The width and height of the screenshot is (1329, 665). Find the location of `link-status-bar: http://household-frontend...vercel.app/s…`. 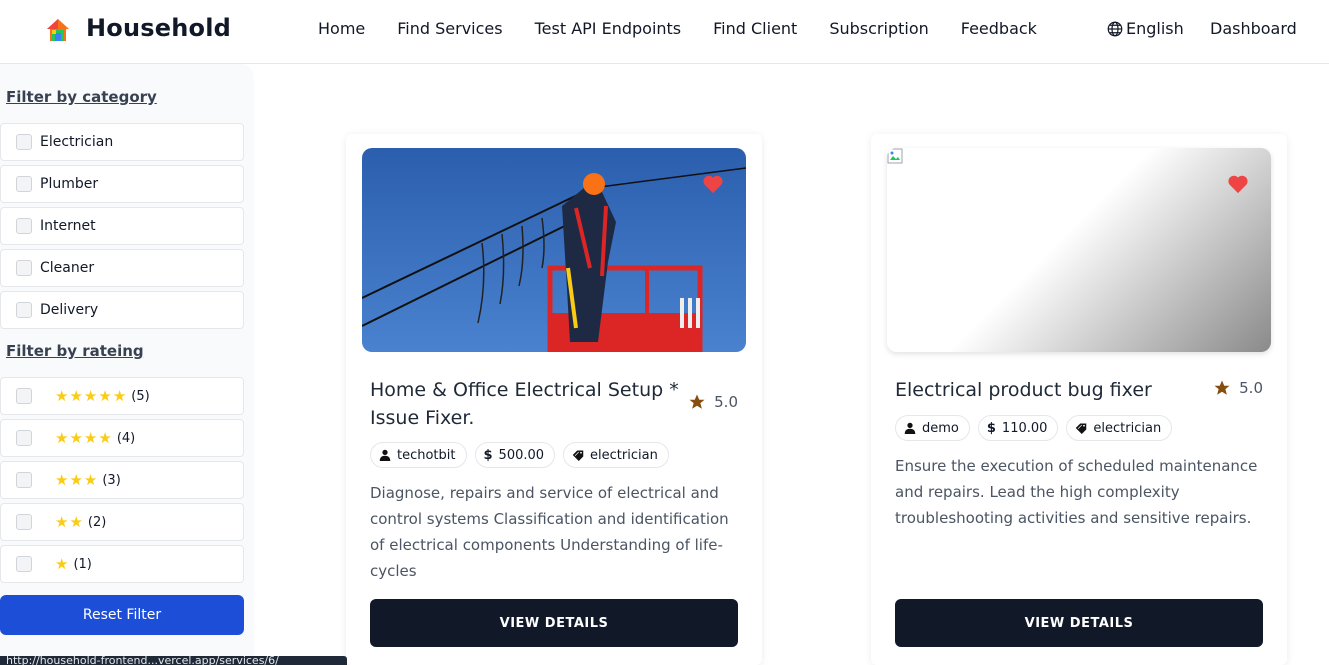

link-status-bar: http://household-frontend...vercel.app/s… is located at coordinates (173, 660).